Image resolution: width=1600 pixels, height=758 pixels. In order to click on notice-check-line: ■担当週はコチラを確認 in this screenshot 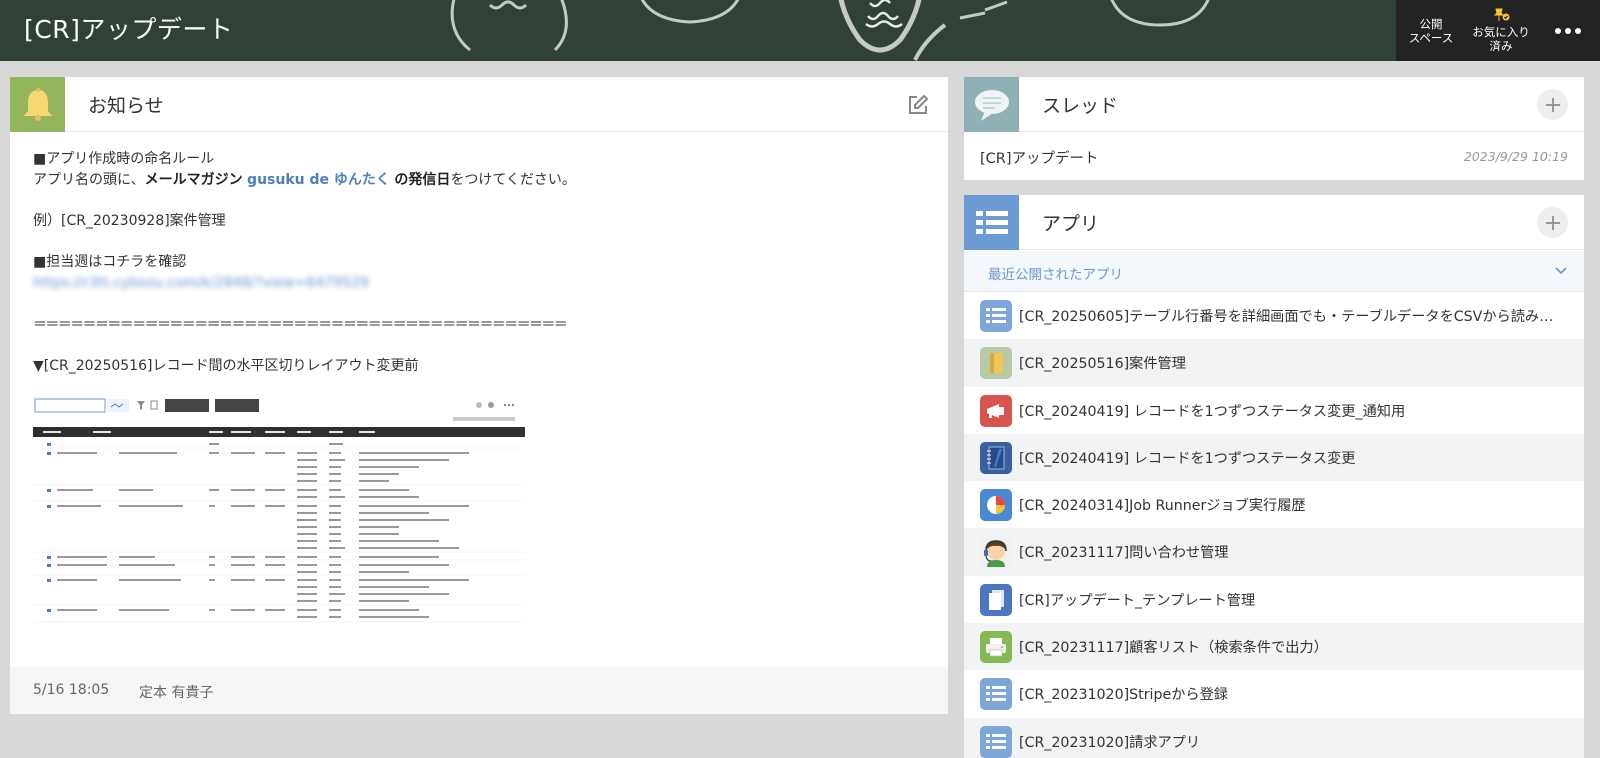, I will do `click(110, 262)`.